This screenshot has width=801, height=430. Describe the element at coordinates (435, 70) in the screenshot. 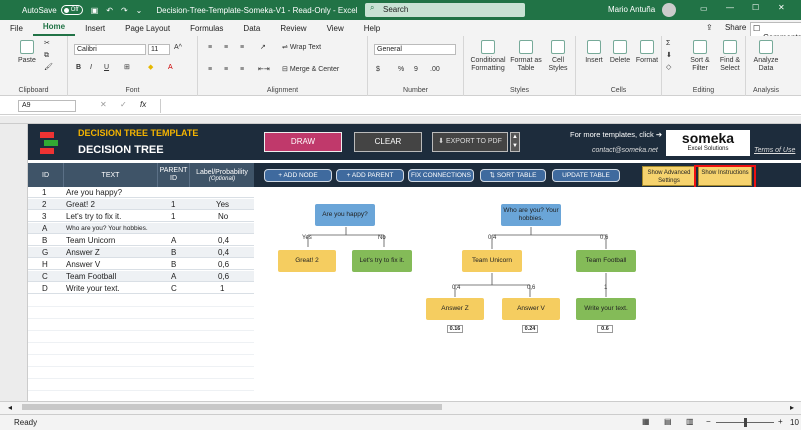

I see `decimal-icon: .00` at that location.